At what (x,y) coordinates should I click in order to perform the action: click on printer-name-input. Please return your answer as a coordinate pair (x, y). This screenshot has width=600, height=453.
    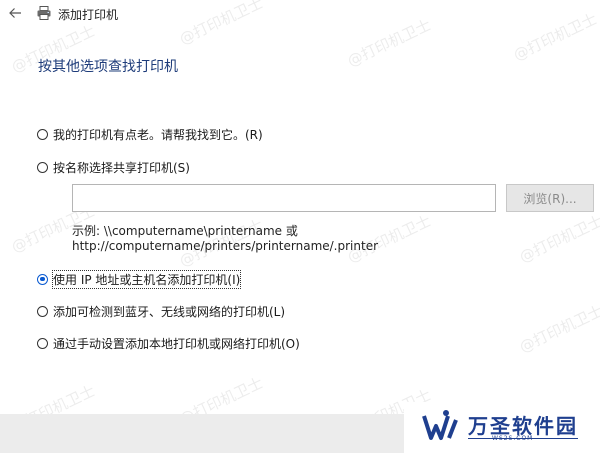
    Looking at the image, I should click on (284, 198).